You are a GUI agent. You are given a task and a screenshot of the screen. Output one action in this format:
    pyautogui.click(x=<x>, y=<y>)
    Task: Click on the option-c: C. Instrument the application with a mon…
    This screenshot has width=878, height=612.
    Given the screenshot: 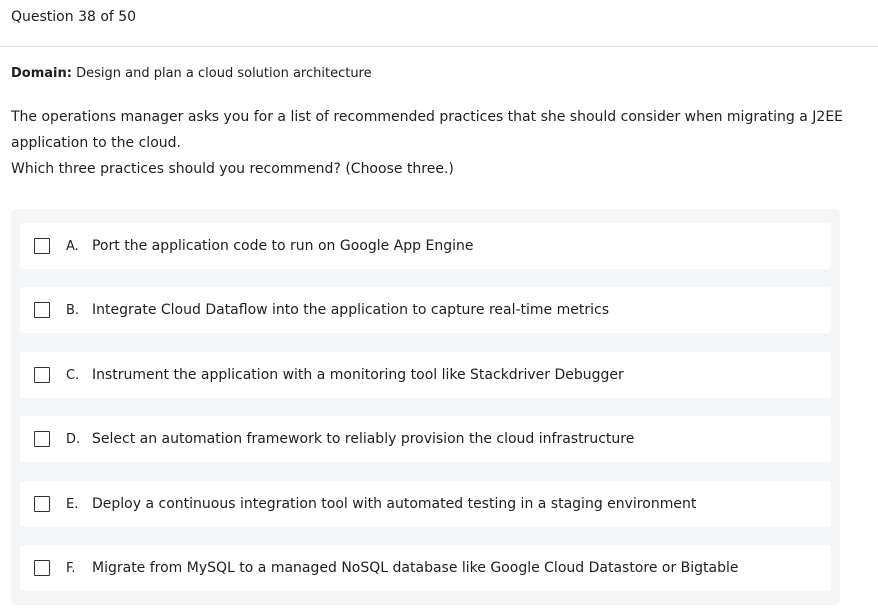 What is the action you would take?
    pyautogui.click(x=425, y=375)
    